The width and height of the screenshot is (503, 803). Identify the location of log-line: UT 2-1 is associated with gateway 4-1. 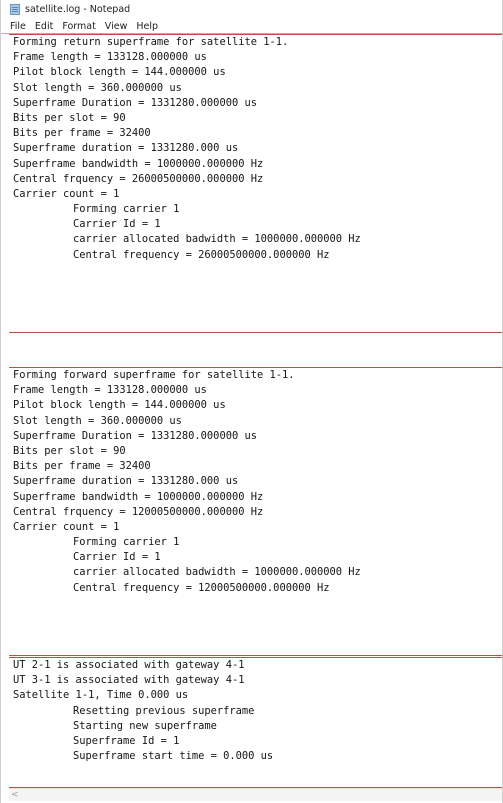
(129, 665).